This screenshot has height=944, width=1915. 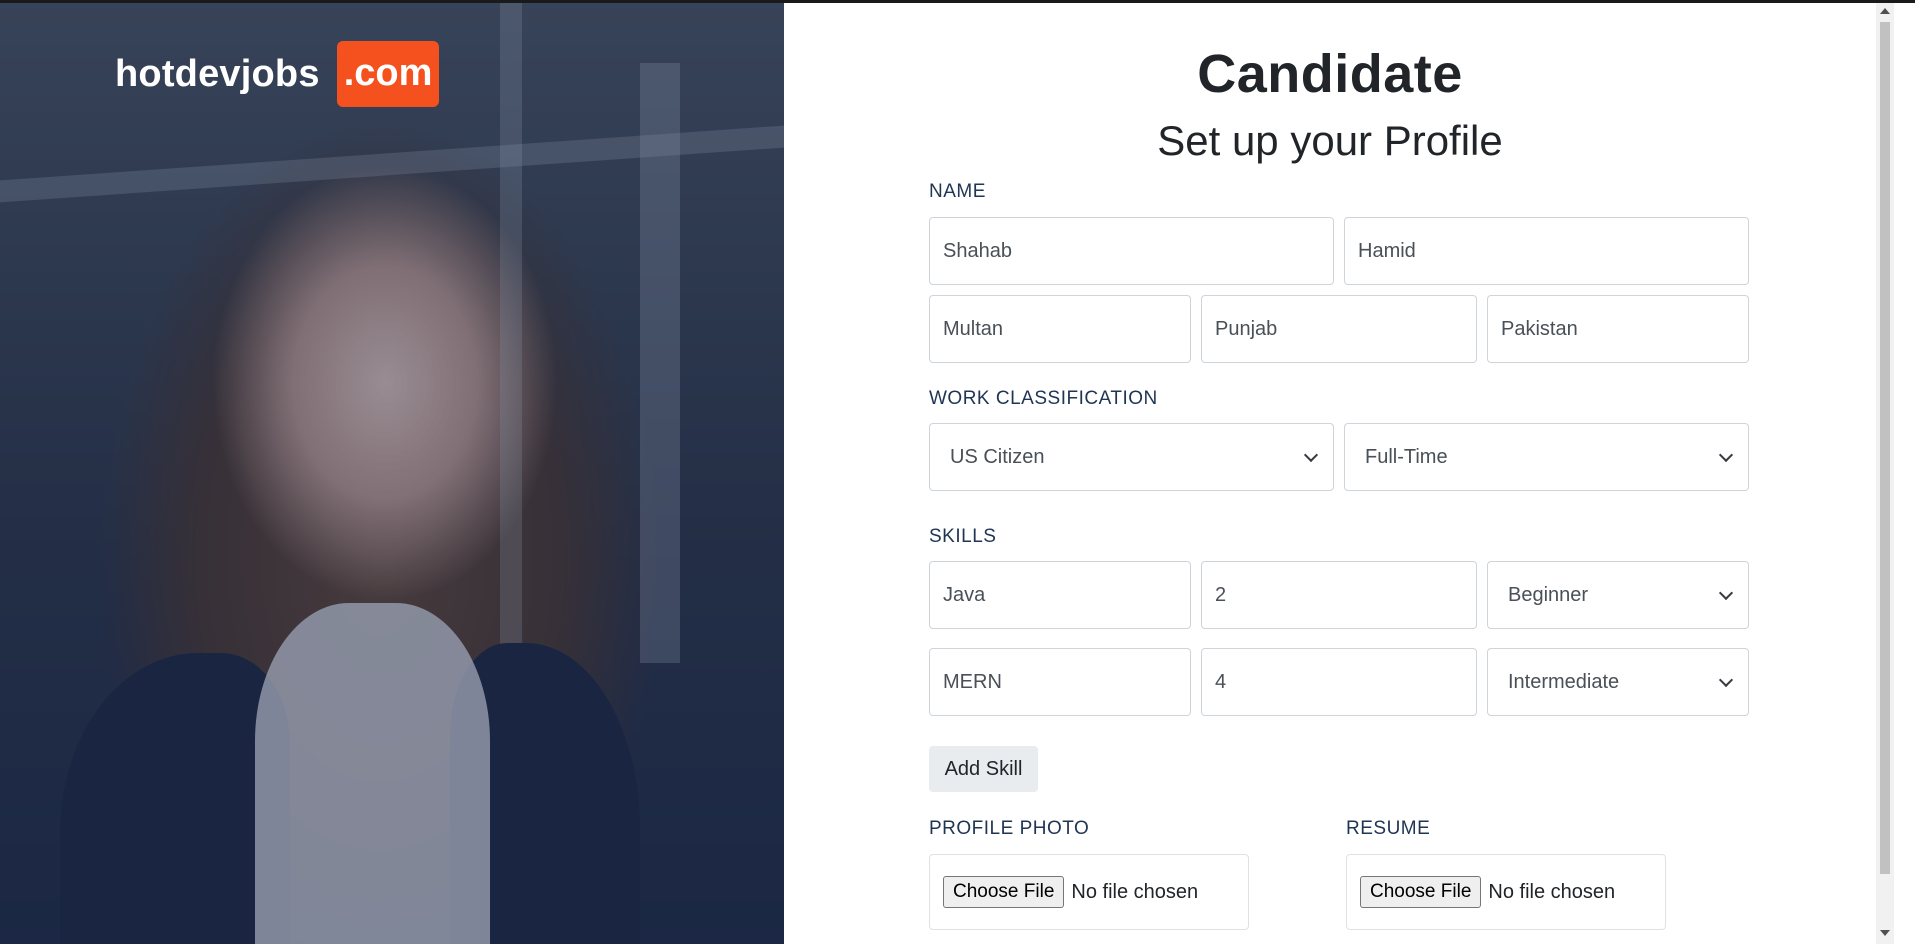 What do you see at coordinates (1546, 251) in the screenshot?
I see `last-name-input: Hamid` at bounding box center [1546, 251].